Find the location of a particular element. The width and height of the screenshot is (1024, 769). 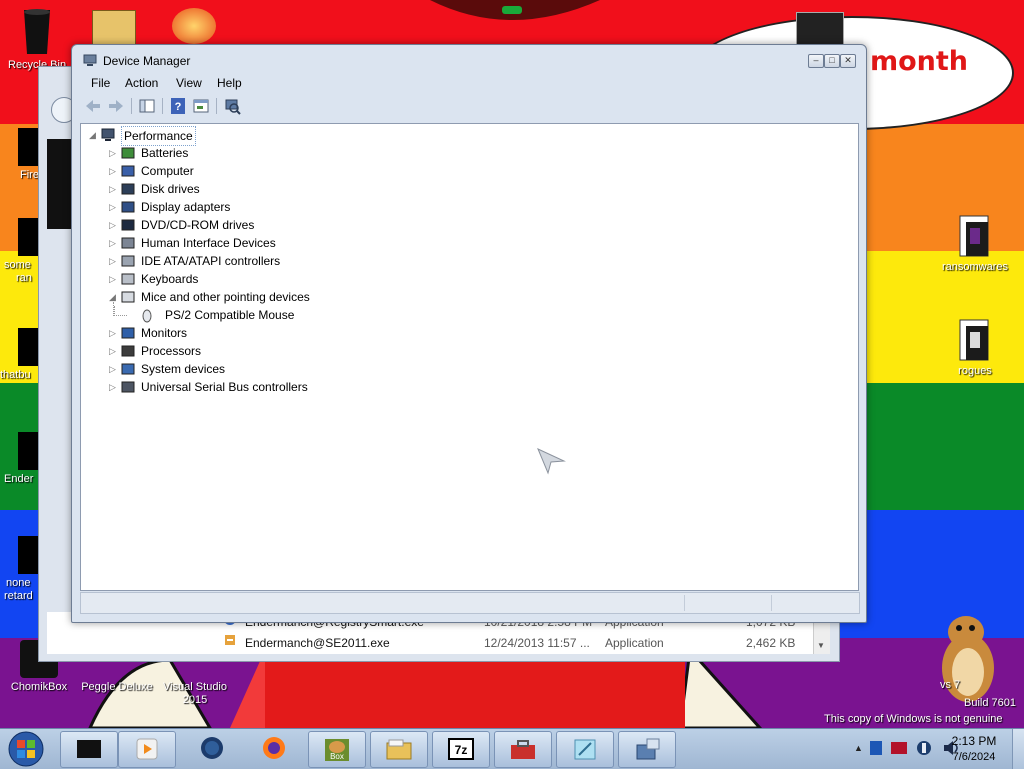

back-arrow-icon is located at coordinates (93, 106).